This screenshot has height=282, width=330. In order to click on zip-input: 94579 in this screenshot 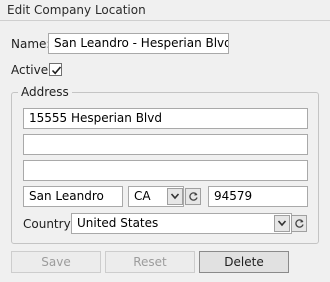, I will do `click(258, 196)`.